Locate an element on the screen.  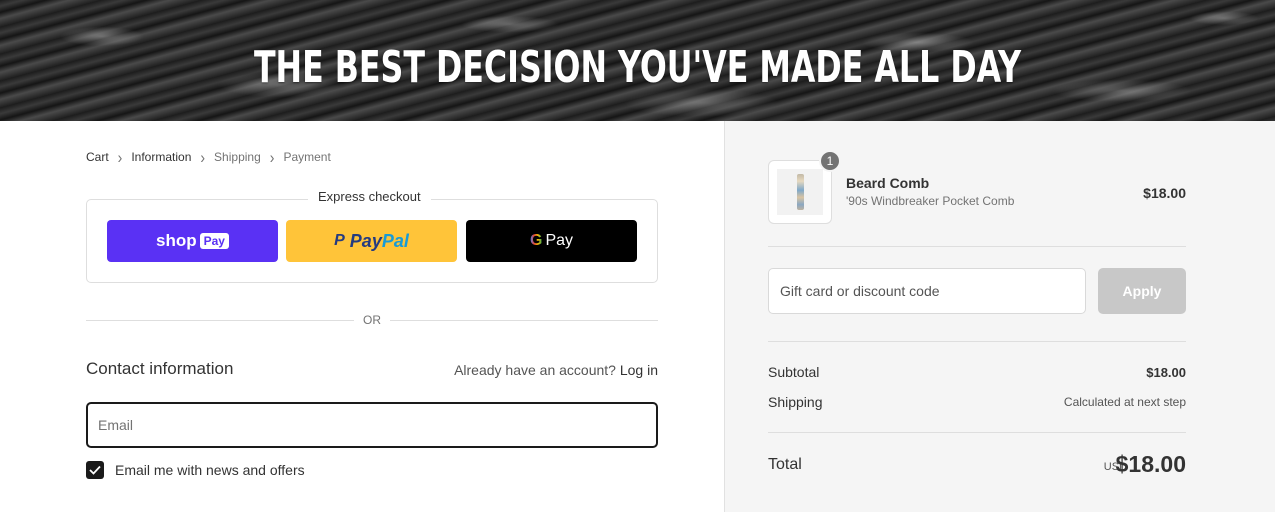
newsletter-checkbox-row: Email me with news and offers is located at coordinates (195, 470).